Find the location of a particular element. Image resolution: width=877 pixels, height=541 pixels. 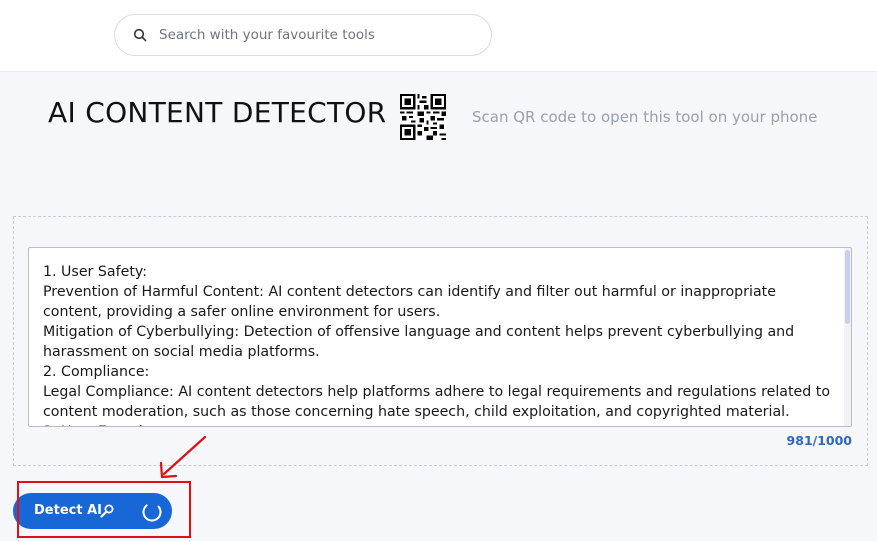

top-bar is located at coordinates (438, 36).